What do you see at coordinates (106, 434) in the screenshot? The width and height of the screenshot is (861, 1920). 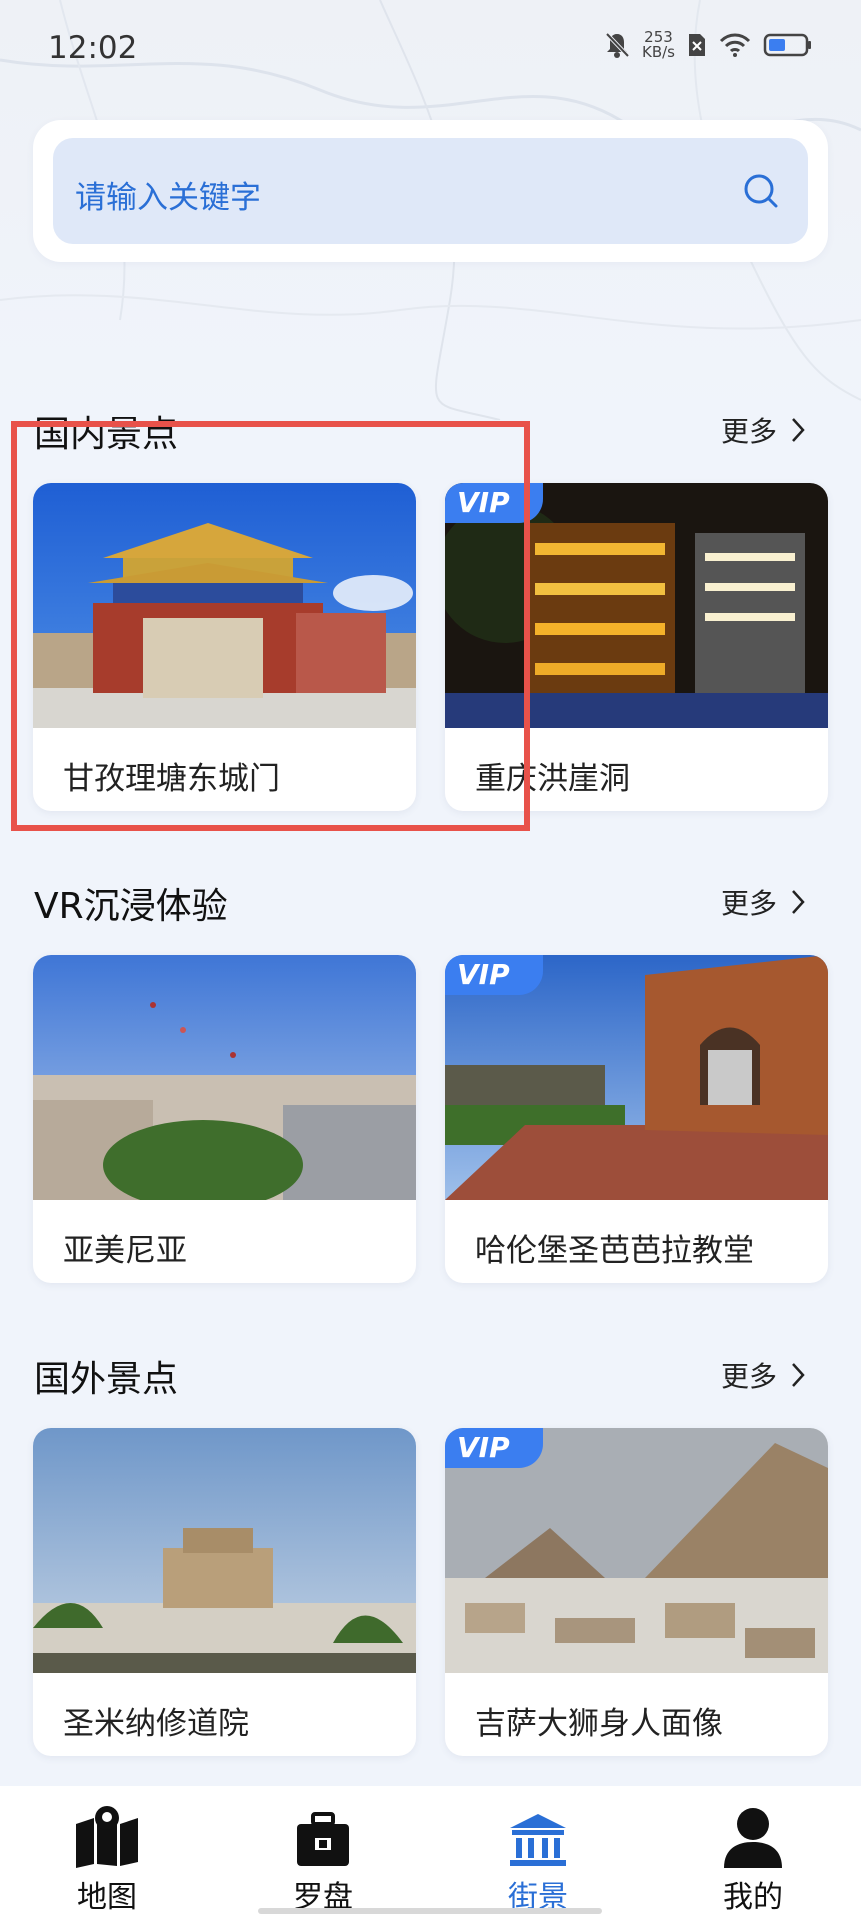 I see `section-title-domestic: 国内景点` at bounding box center [106, 434].